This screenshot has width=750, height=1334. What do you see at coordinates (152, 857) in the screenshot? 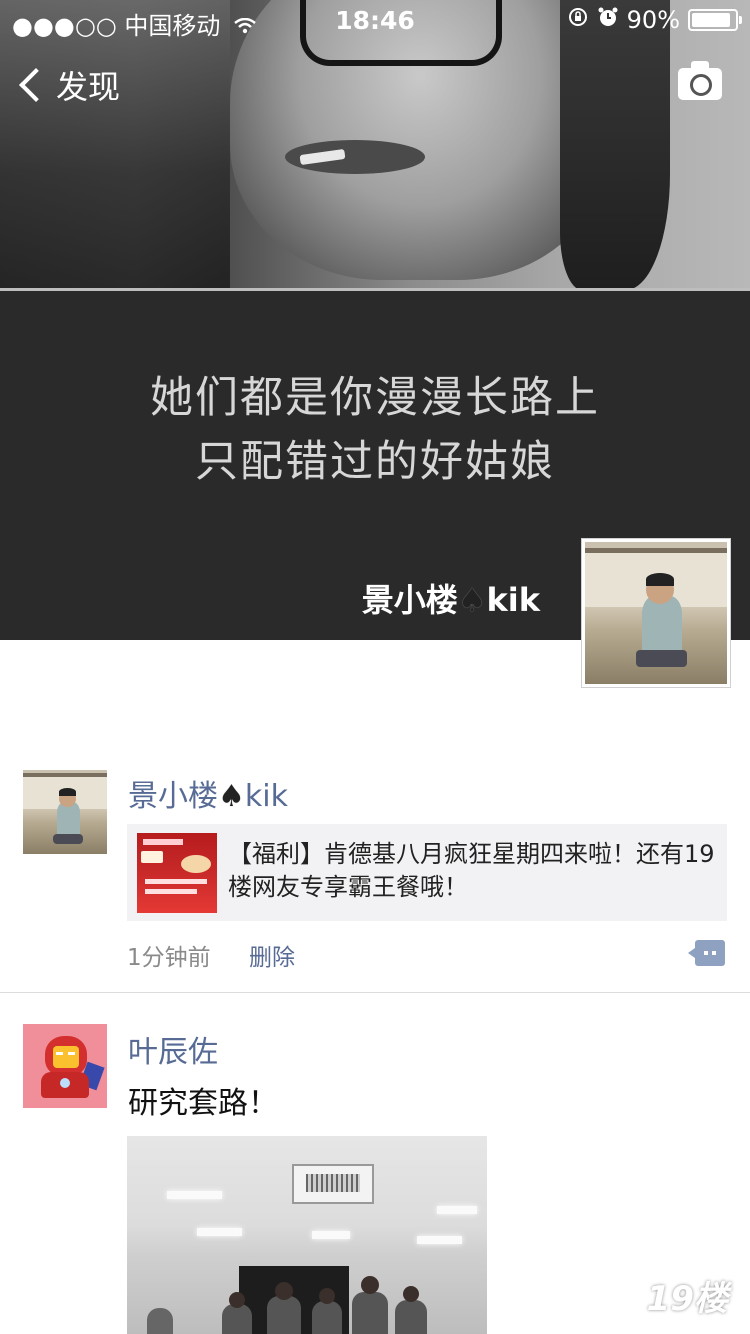
I see `thumb-badge` at bounding box center [152, 857].